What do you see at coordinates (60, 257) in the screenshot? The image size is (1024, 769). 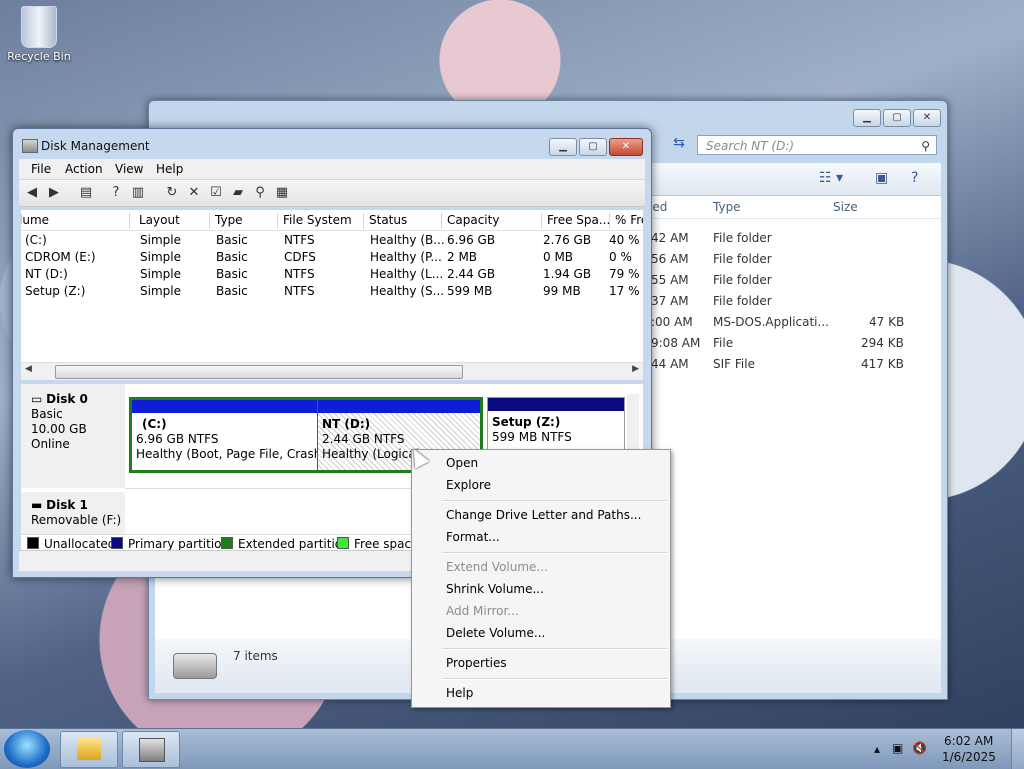 I see `volume-name: CDROM (E:)` at bounding box center [60, 257].